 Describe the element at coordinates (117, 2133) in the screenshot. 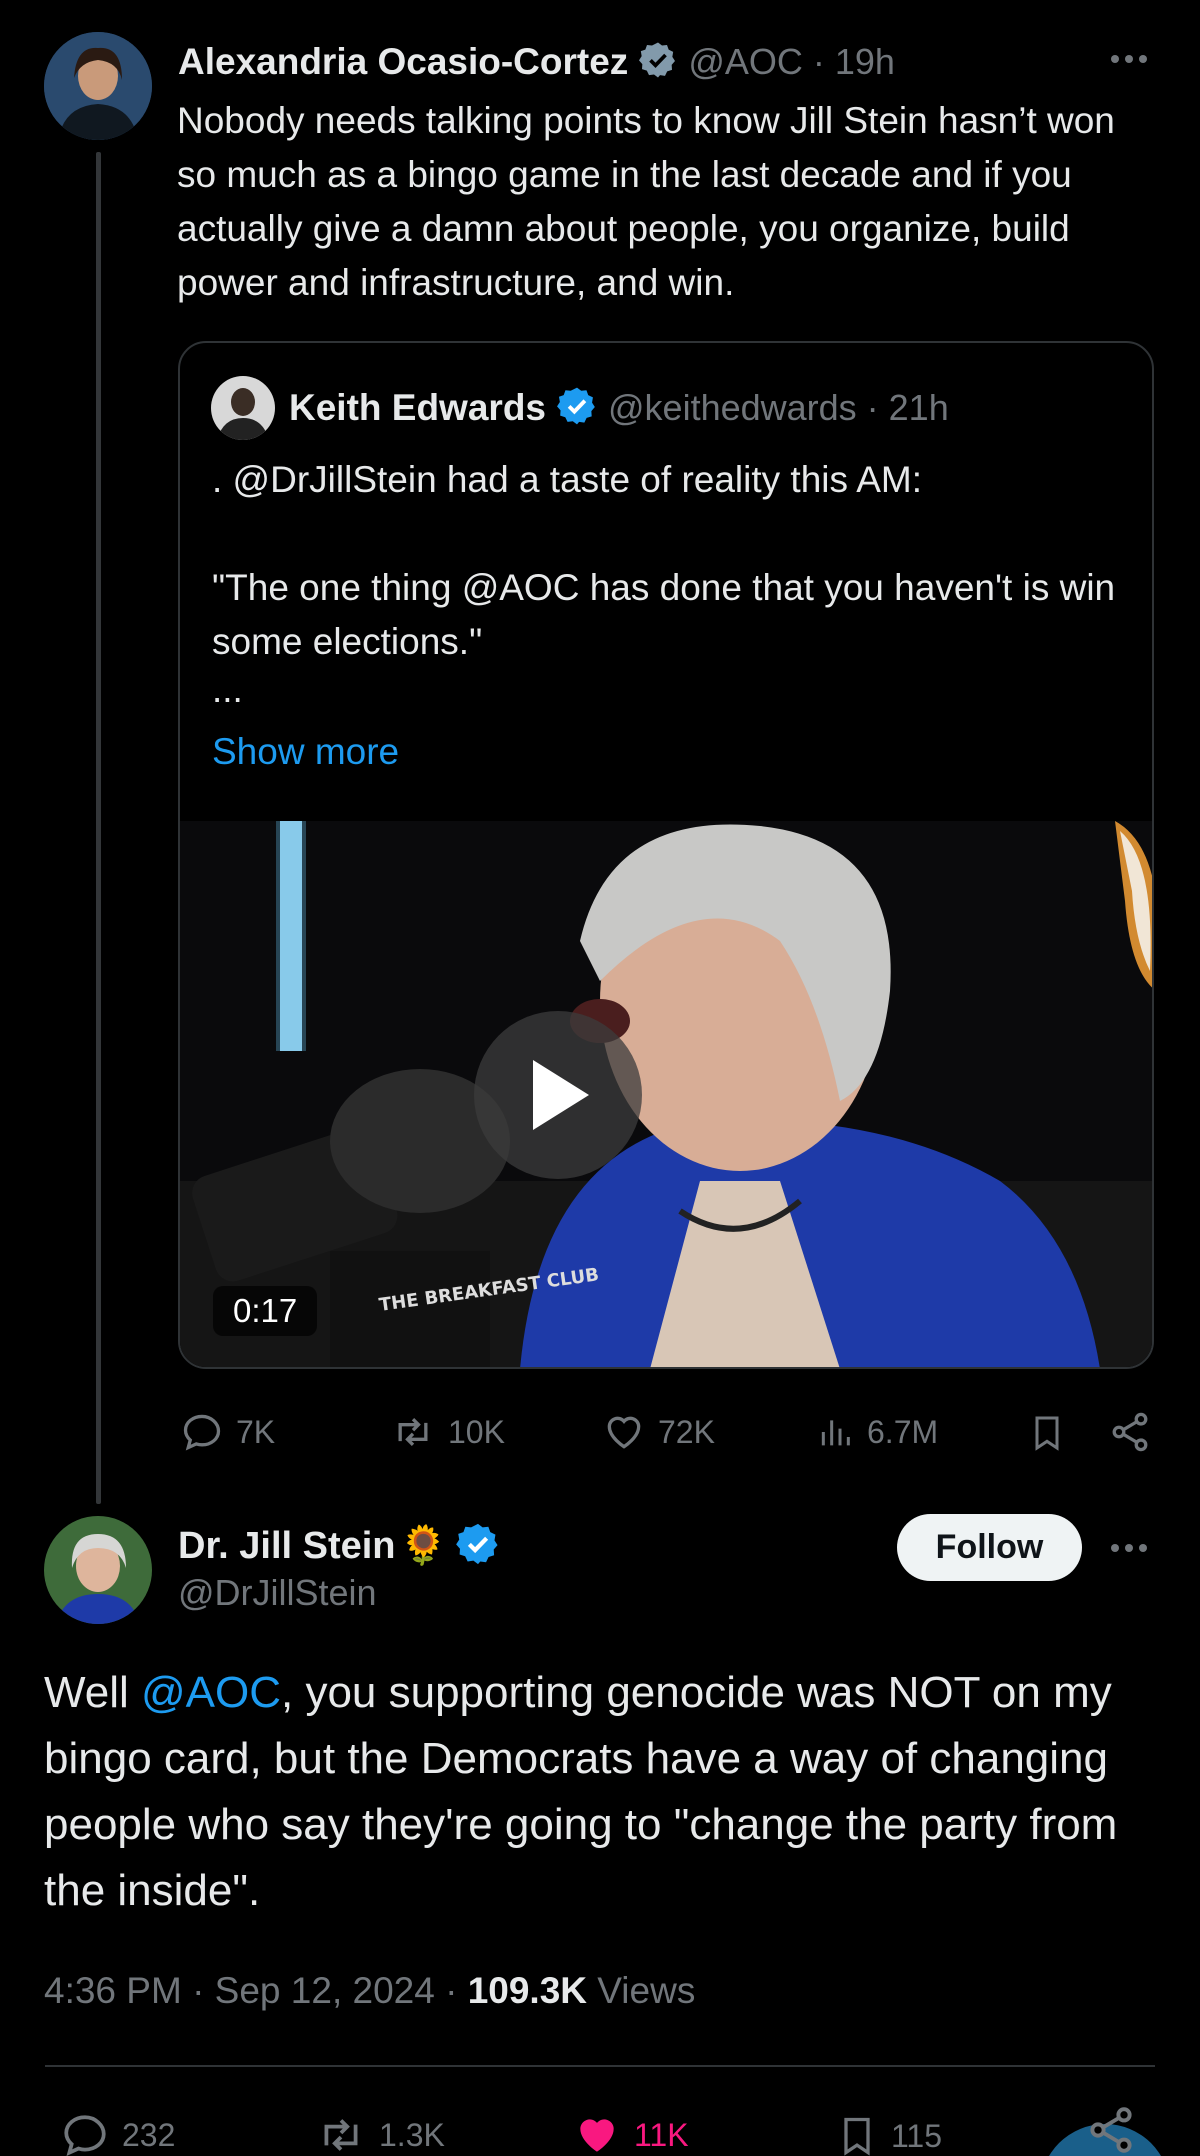

I see `reply-button: 232` at that location.